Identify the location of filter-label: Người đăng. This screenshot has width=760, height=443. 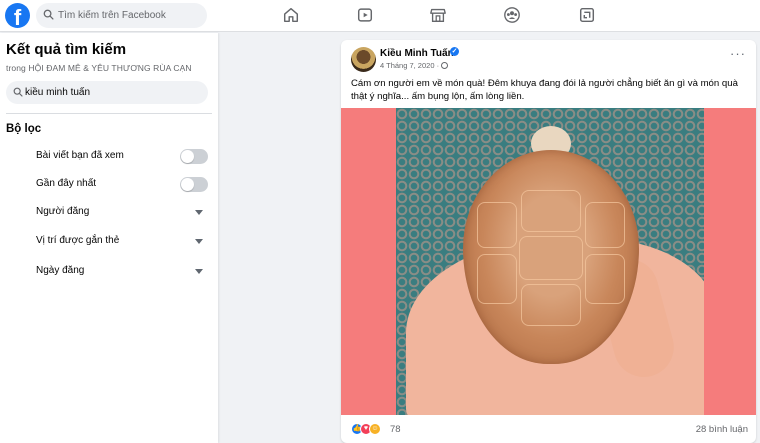
(63, 211).